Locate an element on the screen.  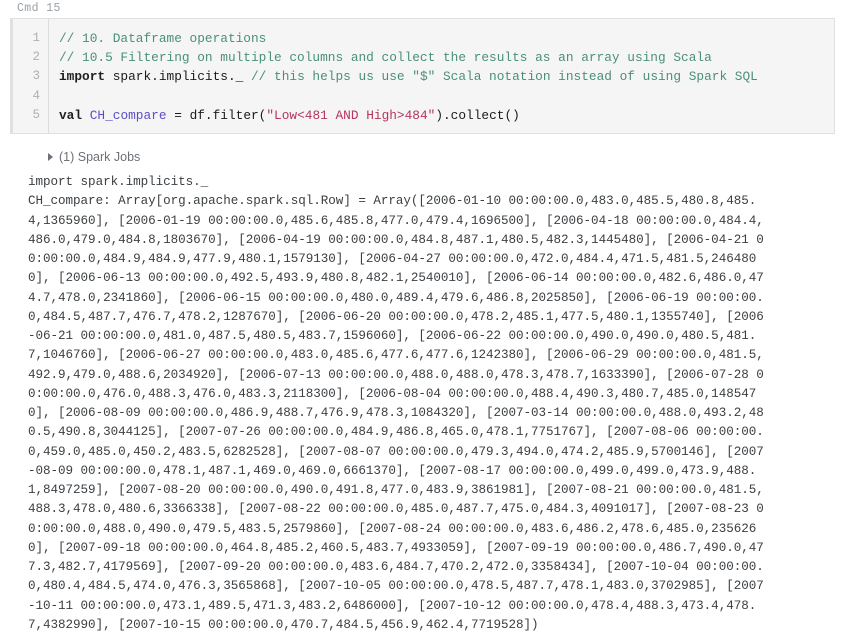
code-token: CH_compare is located at coordinates (128, 115).